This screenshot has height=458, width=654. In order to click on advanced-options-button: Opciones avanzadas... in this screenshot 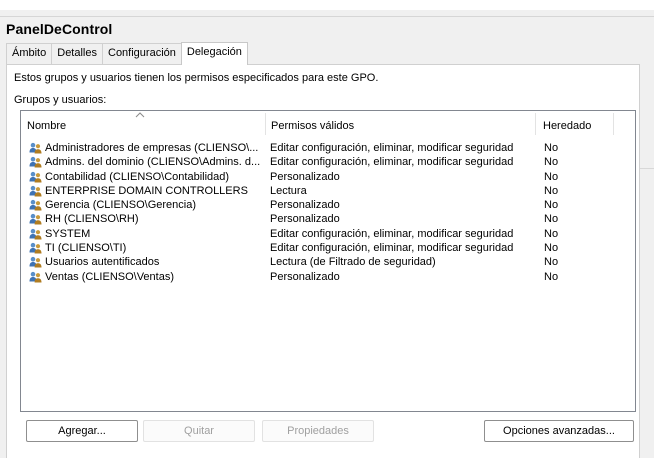, I will do `click(559, 431)`.